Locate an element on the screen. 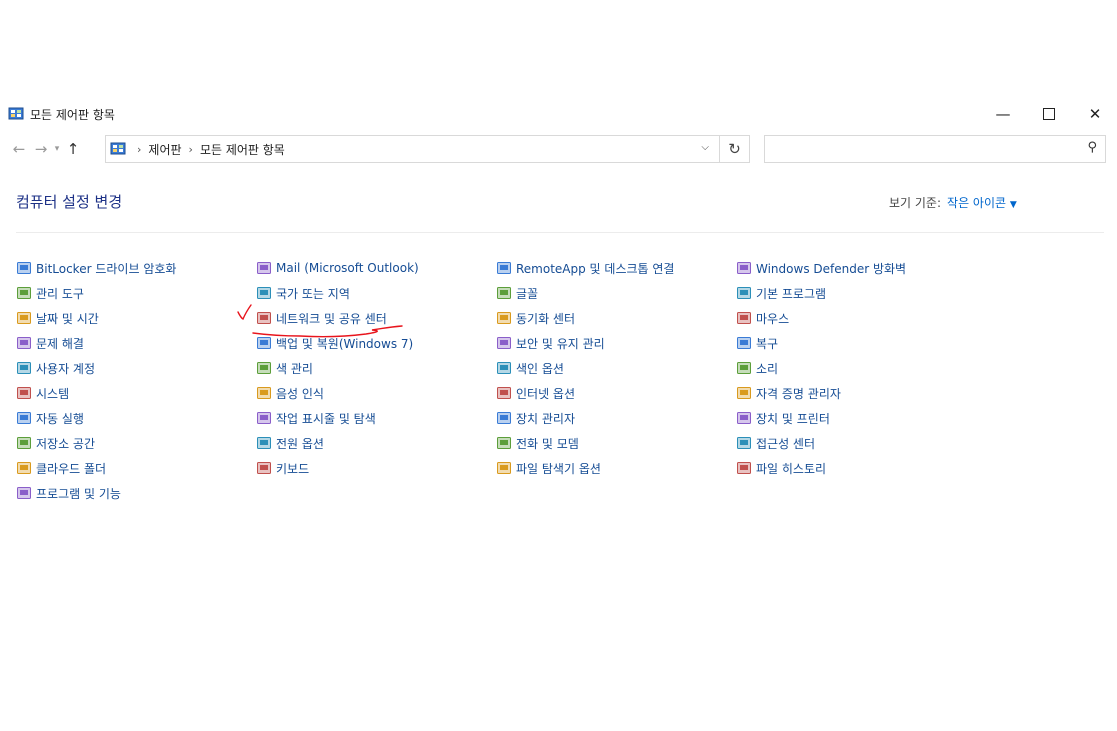 This screenshot has width=1117, height=731. control-panel-item: 접근성 센터 is located at coordinates (775, 443).